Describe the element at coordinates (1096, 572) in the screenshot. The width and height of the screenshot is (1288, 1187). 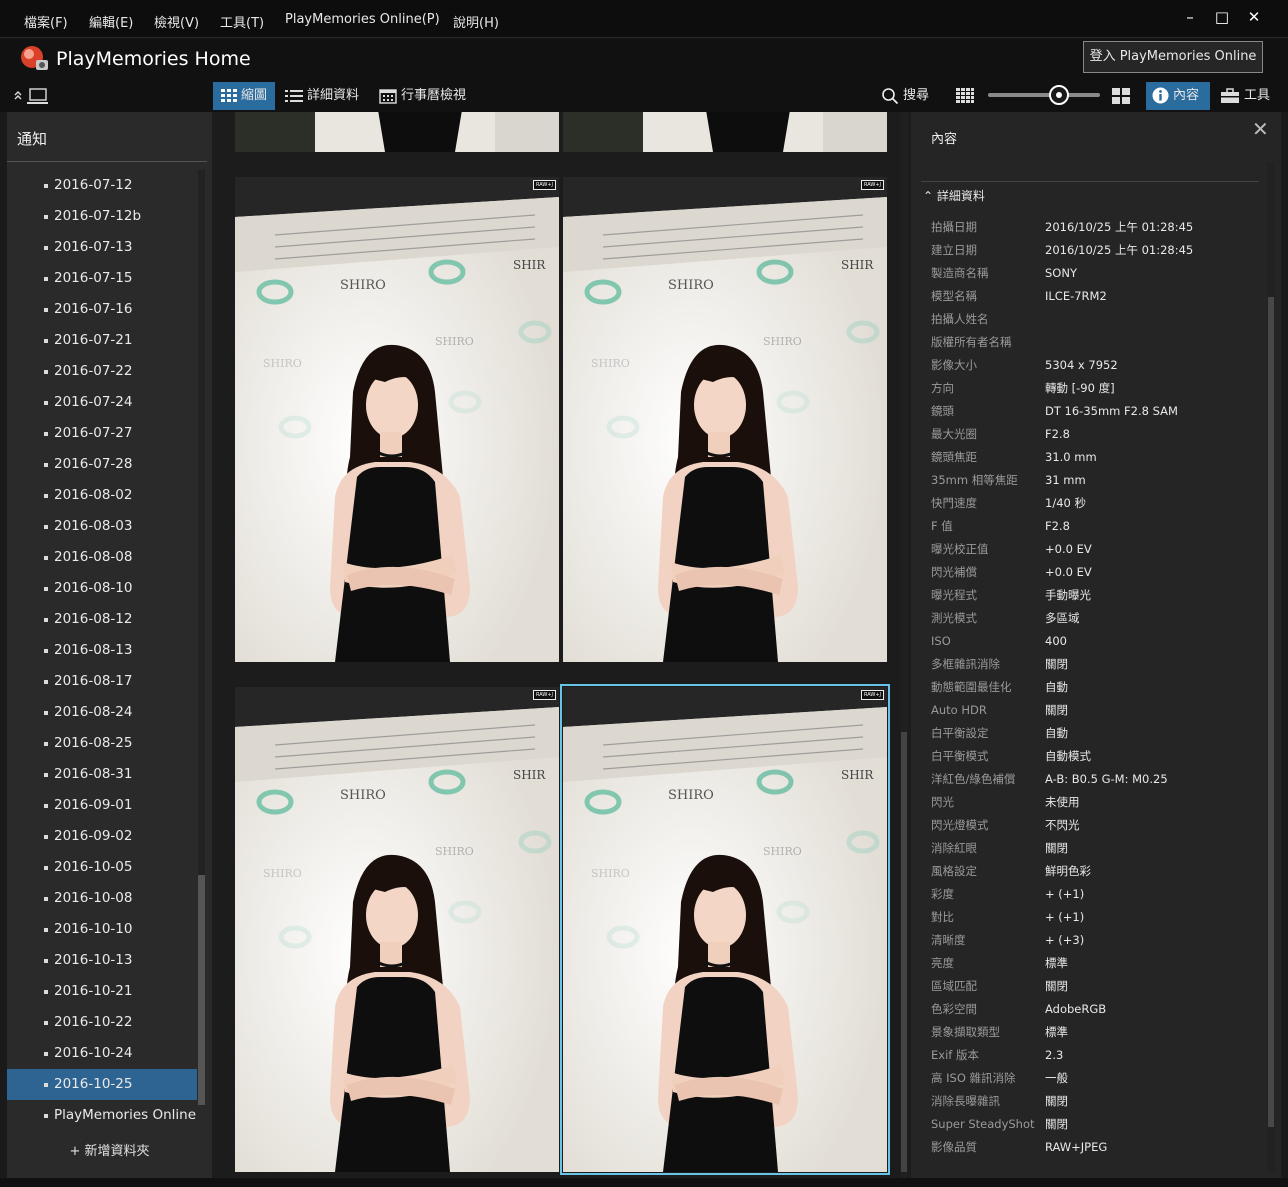
I see `property-row: 閃光補償 +0.0 EV` at that location.